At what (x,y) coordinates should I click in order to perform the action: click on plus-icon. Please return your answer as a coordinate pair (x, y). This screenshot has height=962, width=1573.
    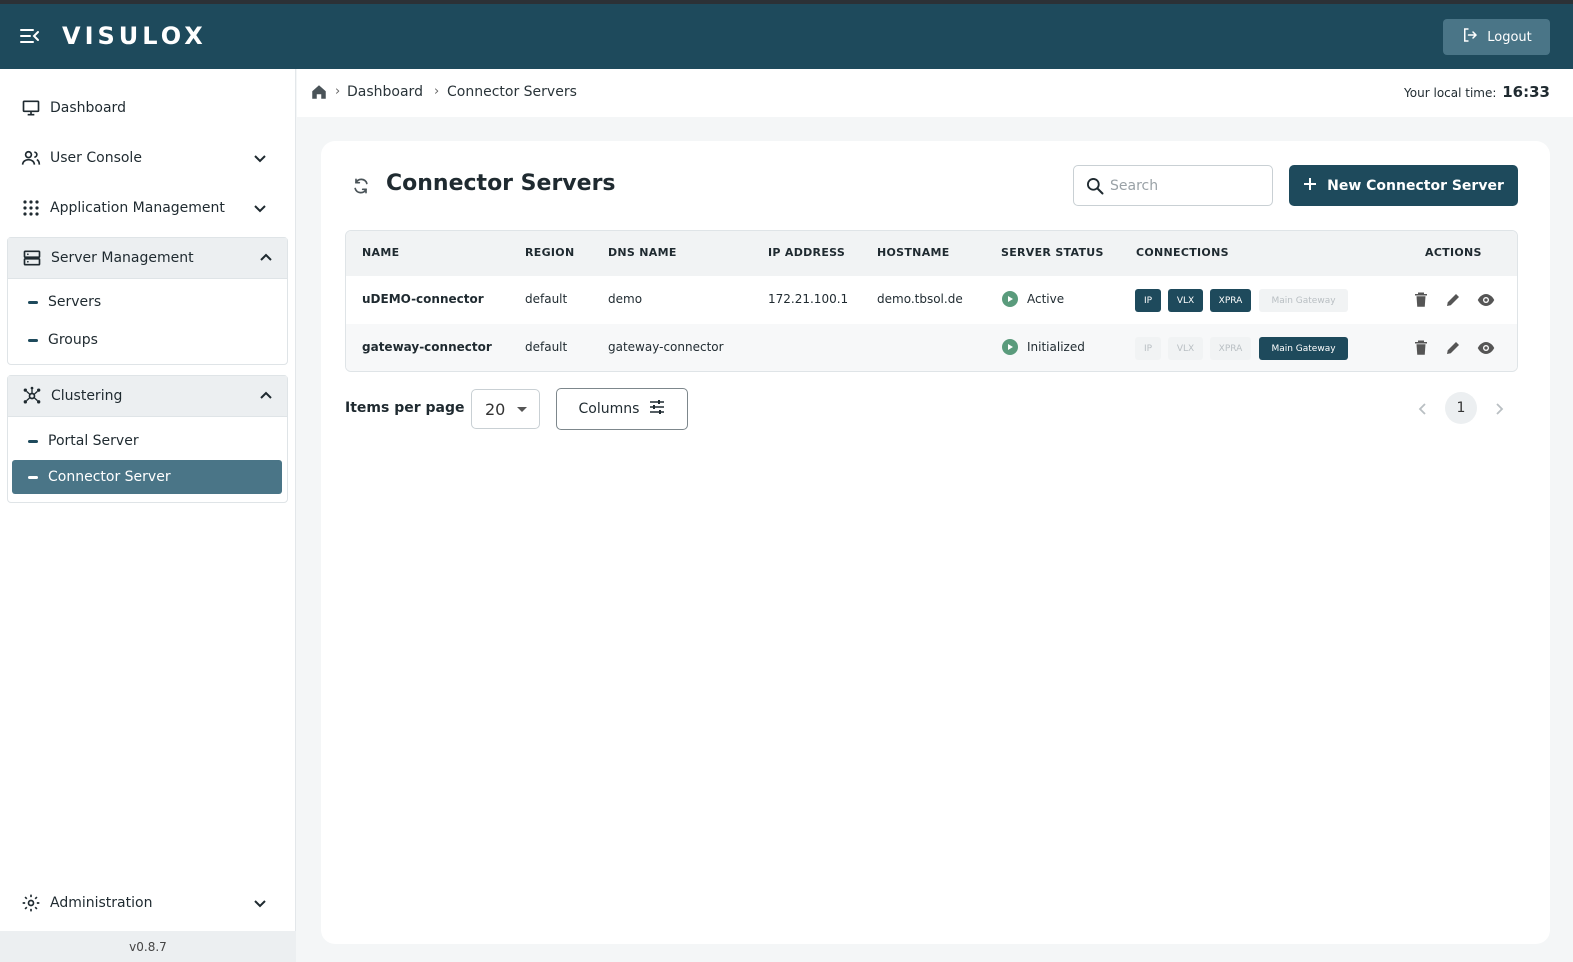
    Looking at the image, I should click on (1310, 186).